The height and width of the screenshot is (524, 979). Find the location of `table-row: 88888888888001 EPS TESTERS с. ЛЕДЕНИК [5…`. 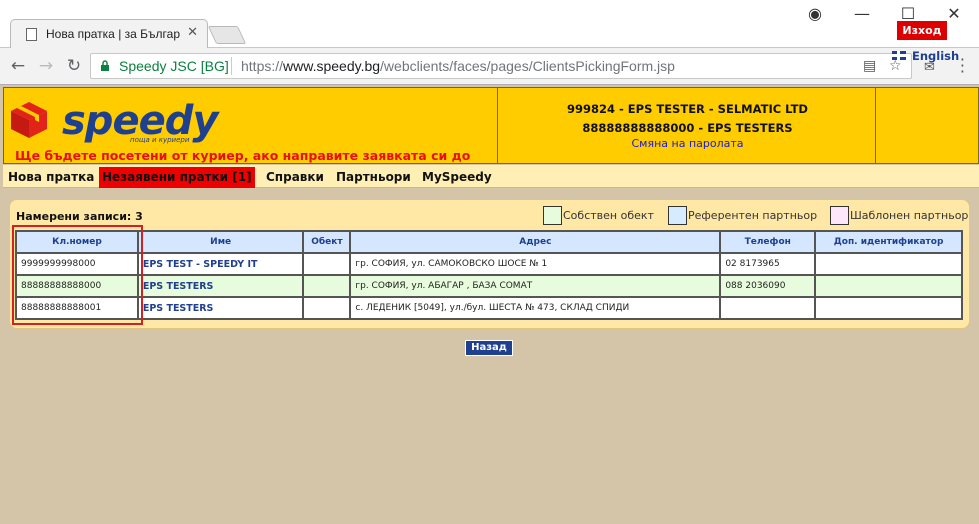

table-row: 88888888888001 EPS TESTERS с. ЛЕДЕНИК [5… is located at coordinates (489, 308).